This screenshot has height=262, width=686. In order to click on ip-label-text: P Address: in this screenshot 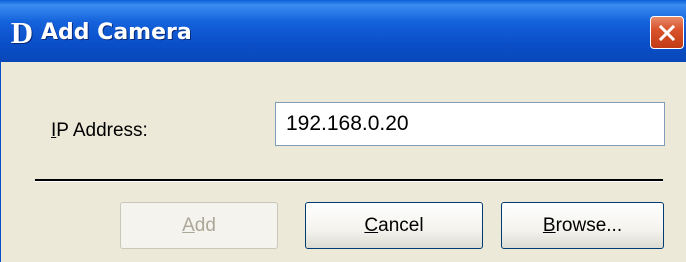, I will do `click(102, 130)`.